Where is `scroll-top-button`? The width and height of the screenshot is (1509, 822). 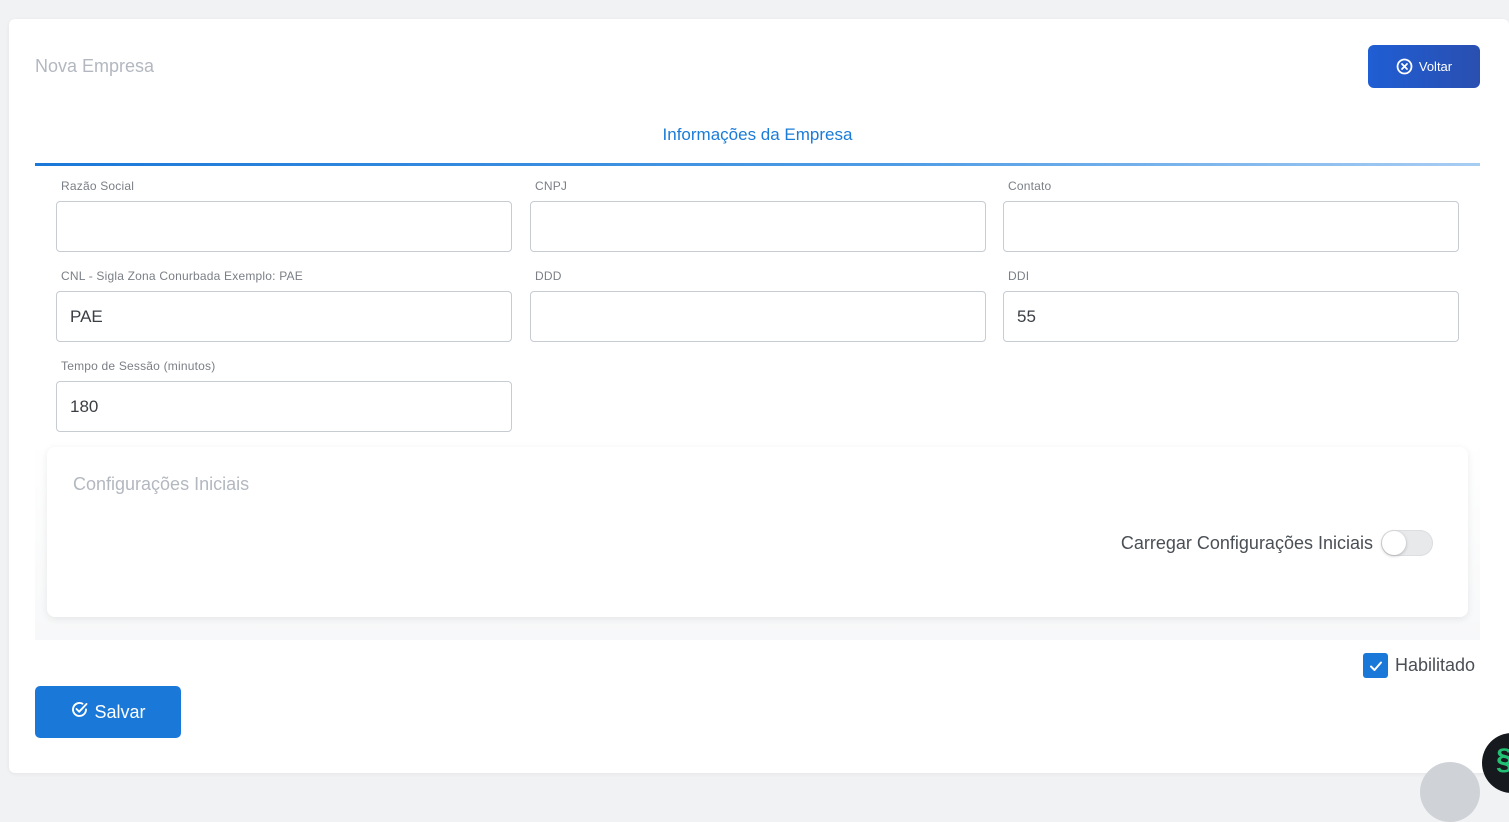 scroll-top-button is located at coordinates (1450, 792).